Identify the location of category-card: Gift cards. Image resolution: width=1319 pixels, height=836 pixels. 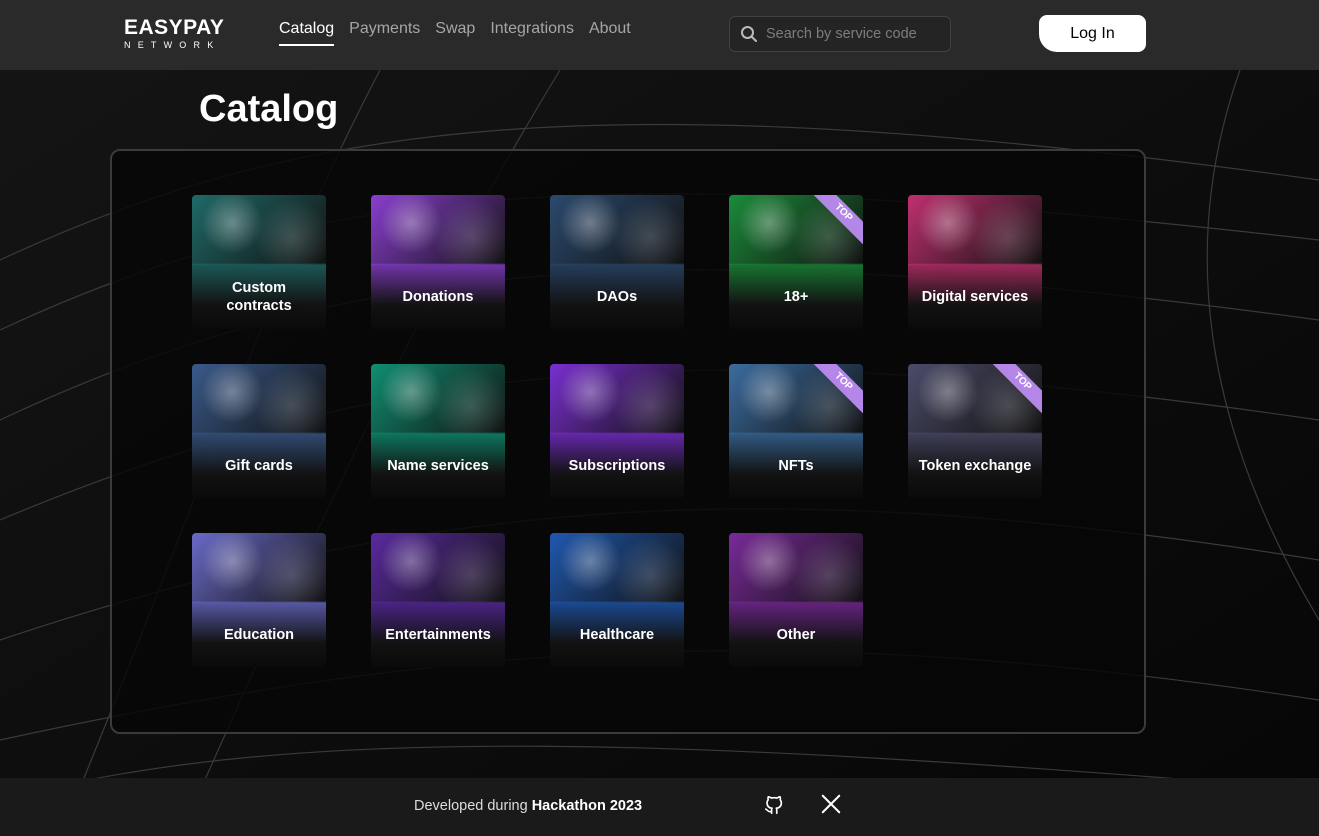
(259, 431).